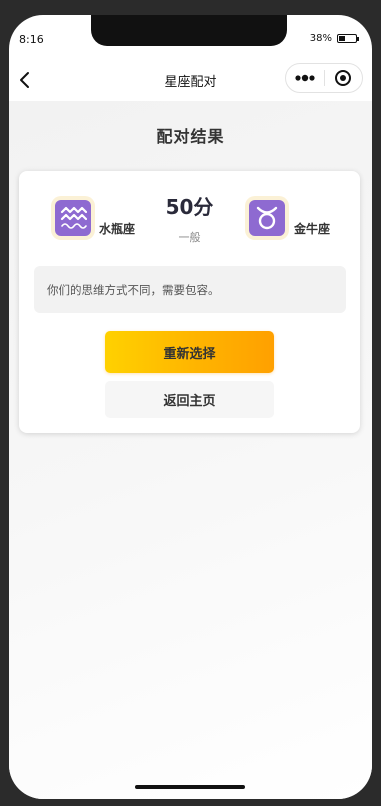  What do you see at coordinates (31, 39) in the screenshot?
I see `status-time: 8:16` at bounding box center [31, 39].